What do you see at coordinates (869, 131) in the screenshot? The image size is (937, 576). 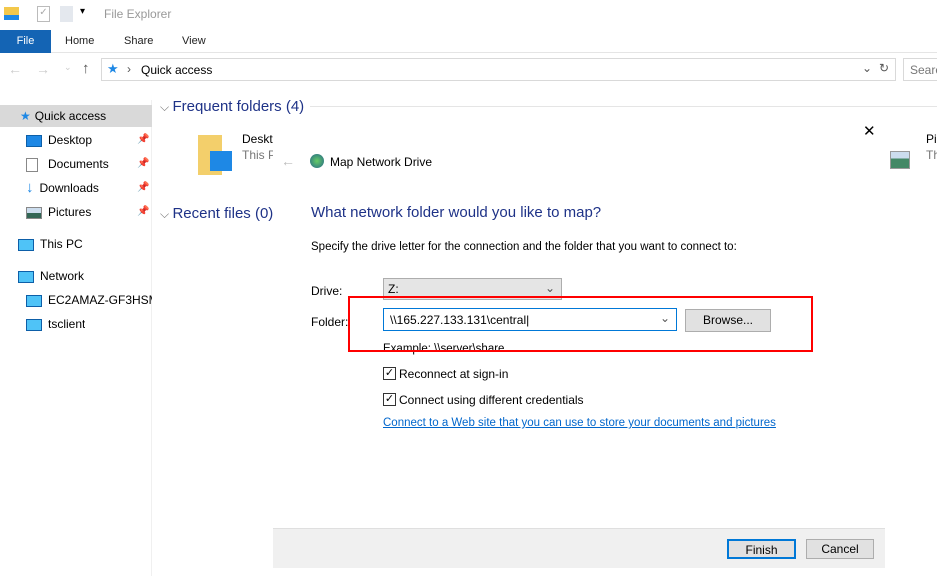 I see `close-icon: ✕` at bounding box center [869, 131].